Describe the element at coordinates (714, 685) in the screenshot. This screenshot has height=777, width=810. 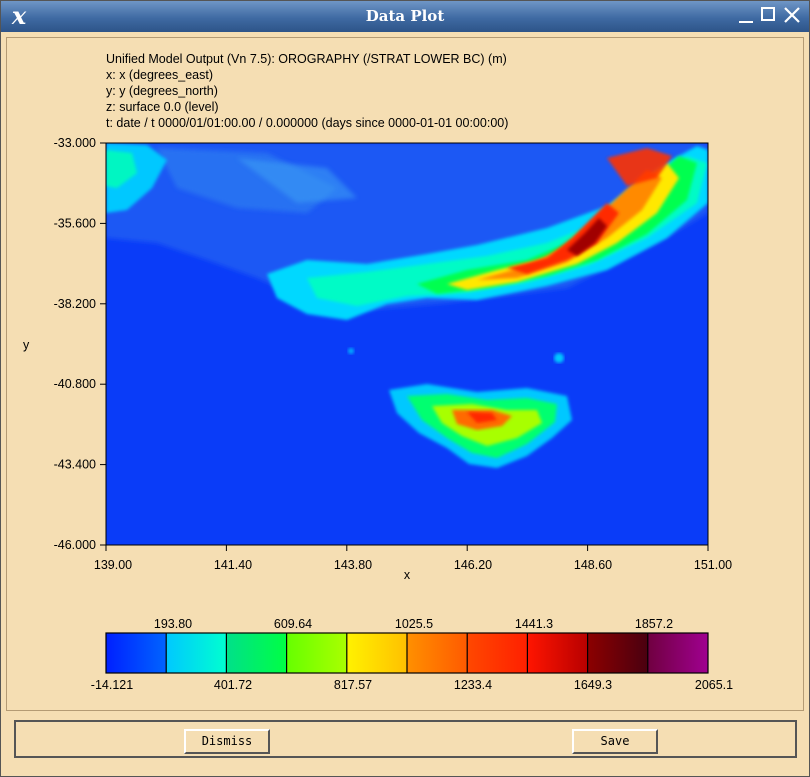
I see `colorbar-label-bottom: 2065.1` at that location.